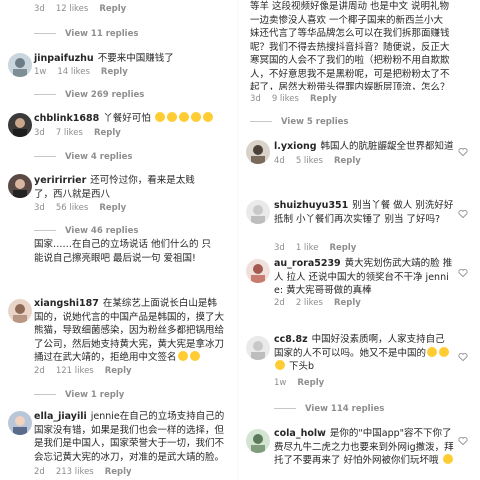 The width and height of the screenshot is (480, 480). Describe the element at coordinates (311, 205) in the screenshot. I see `username: shuizhuyu351` at that location.